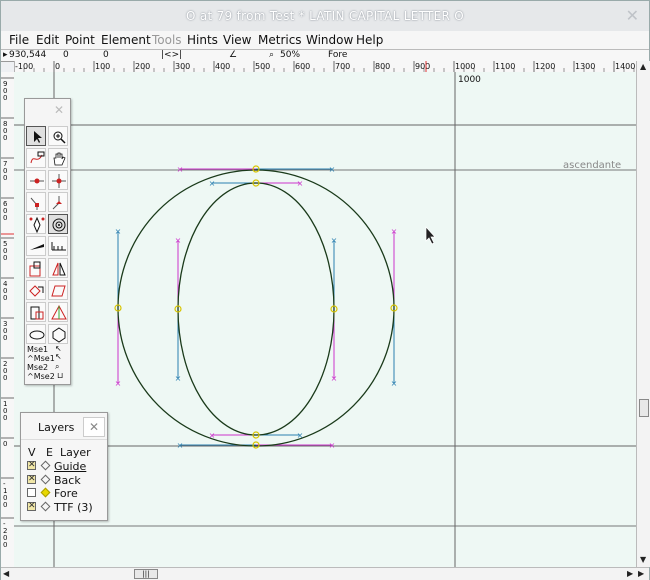 Image resolution: width=650 pixels, height=580 pixels. What do you see at coordinates (36, 158) in the screenshot?
I see `freehand-tool` at bounding box center [36, 158].